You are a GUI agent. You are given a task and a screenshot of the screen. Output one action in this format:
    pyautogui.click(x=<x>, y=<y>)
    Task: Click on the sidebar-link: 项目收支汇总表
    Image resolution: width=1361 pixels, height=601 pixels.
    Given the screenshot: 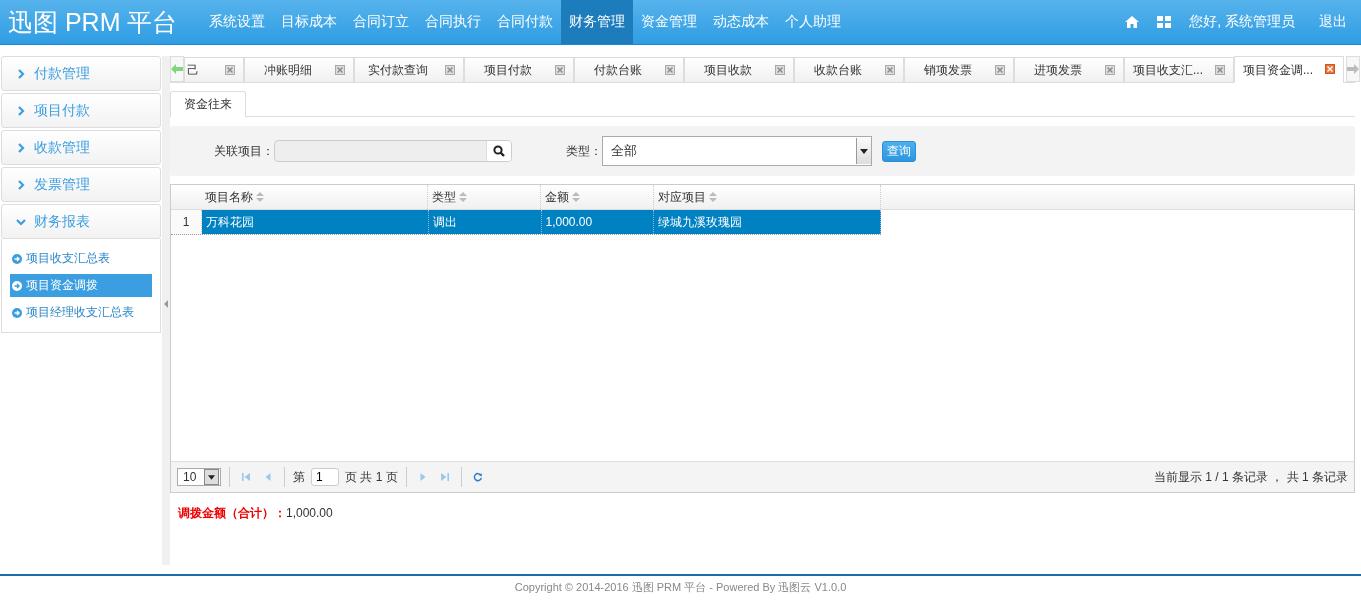 What is the action you would take?
    pyautogui.click(x=81, y=258)
    